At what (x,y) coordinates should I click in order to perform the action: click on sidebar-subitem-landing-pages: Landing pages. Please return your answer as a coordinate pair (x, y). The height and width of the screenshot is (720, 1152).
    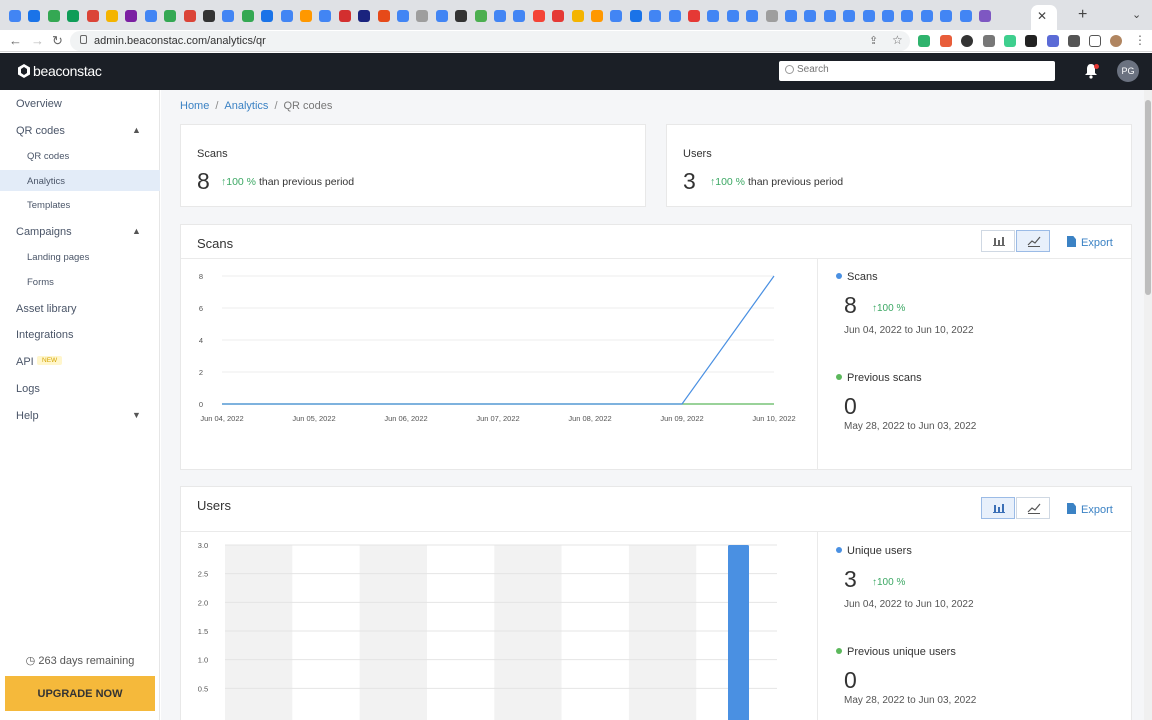
    Looking at the image, I should click on (58, 257).